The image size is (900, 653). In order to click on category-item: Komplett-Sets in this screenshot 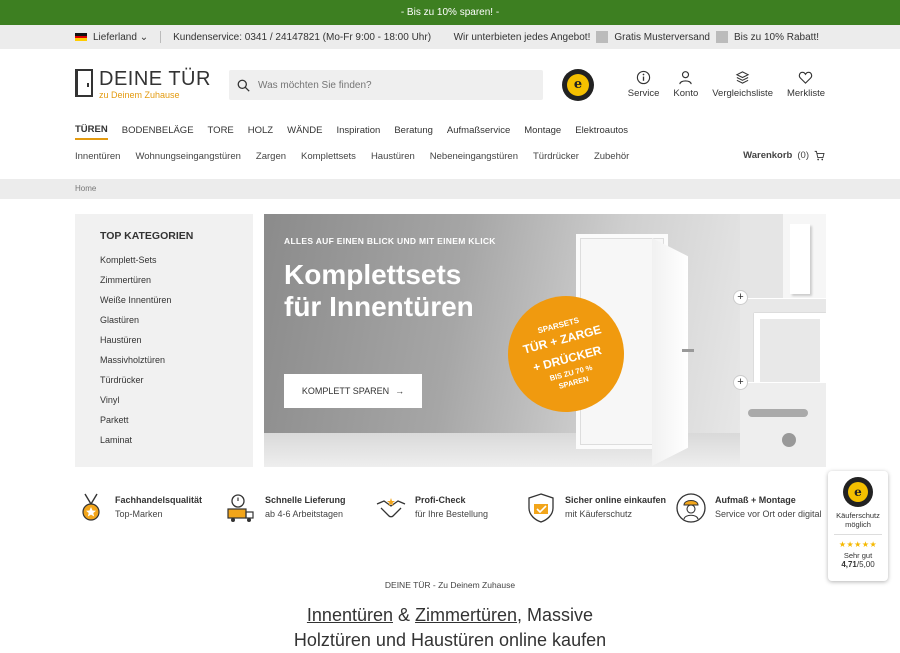, I will do `click(176, 260)`.